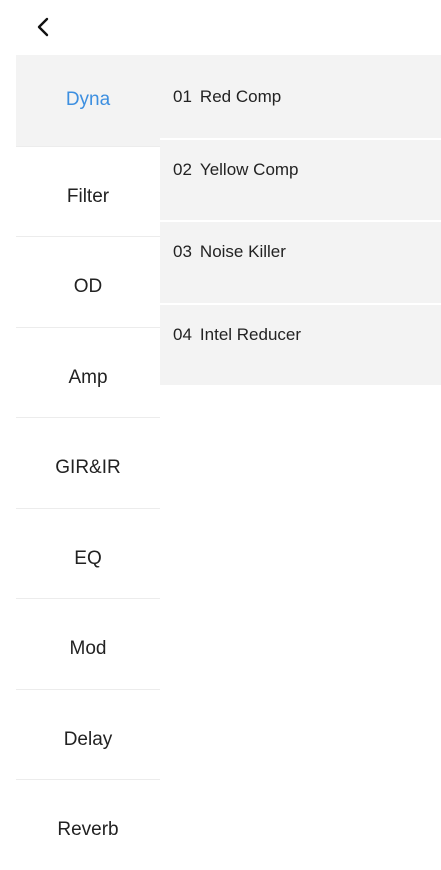  I want to click on sidebar-item-label: Mod, so click(88, 649).